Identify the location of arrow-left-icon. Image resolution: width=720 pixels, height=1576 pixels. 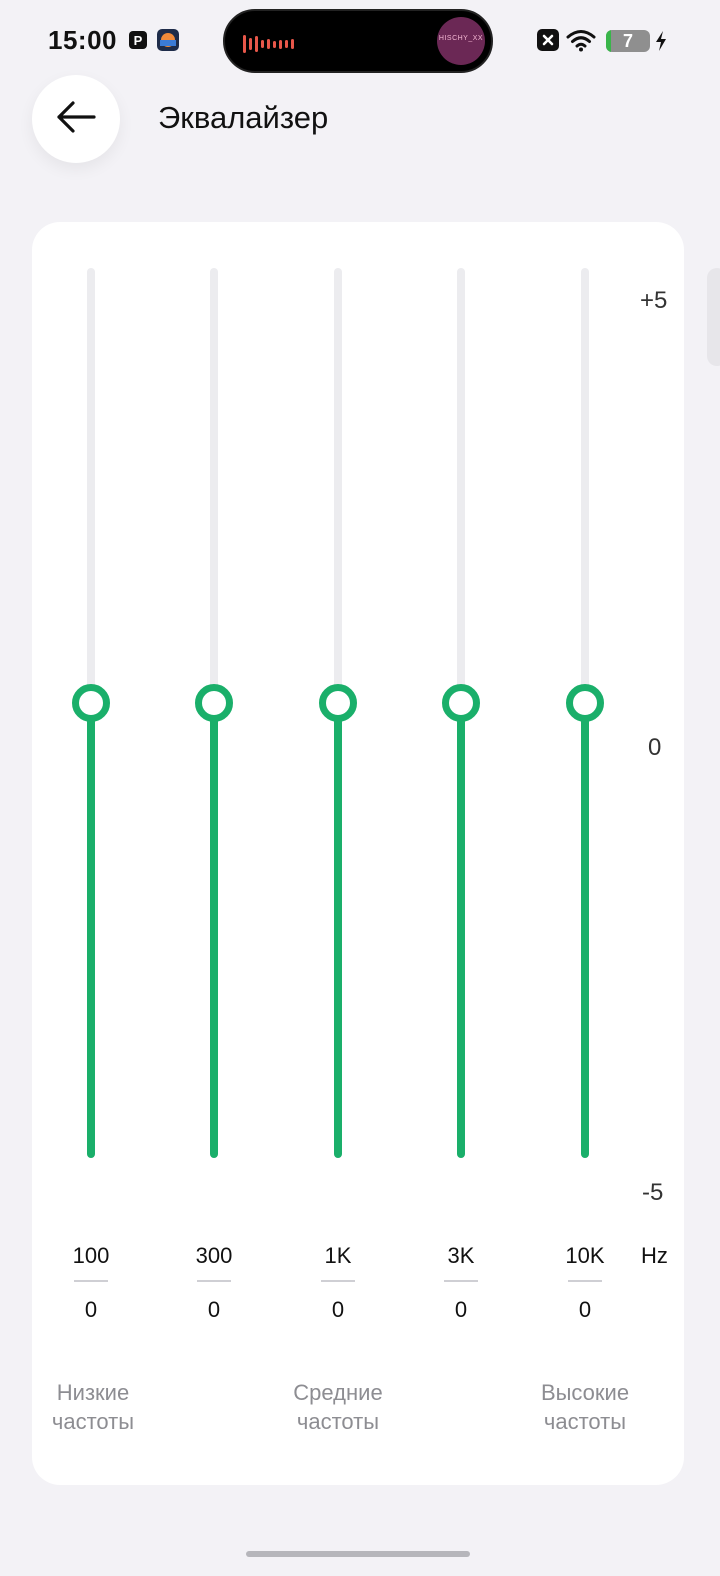
(76, 119).